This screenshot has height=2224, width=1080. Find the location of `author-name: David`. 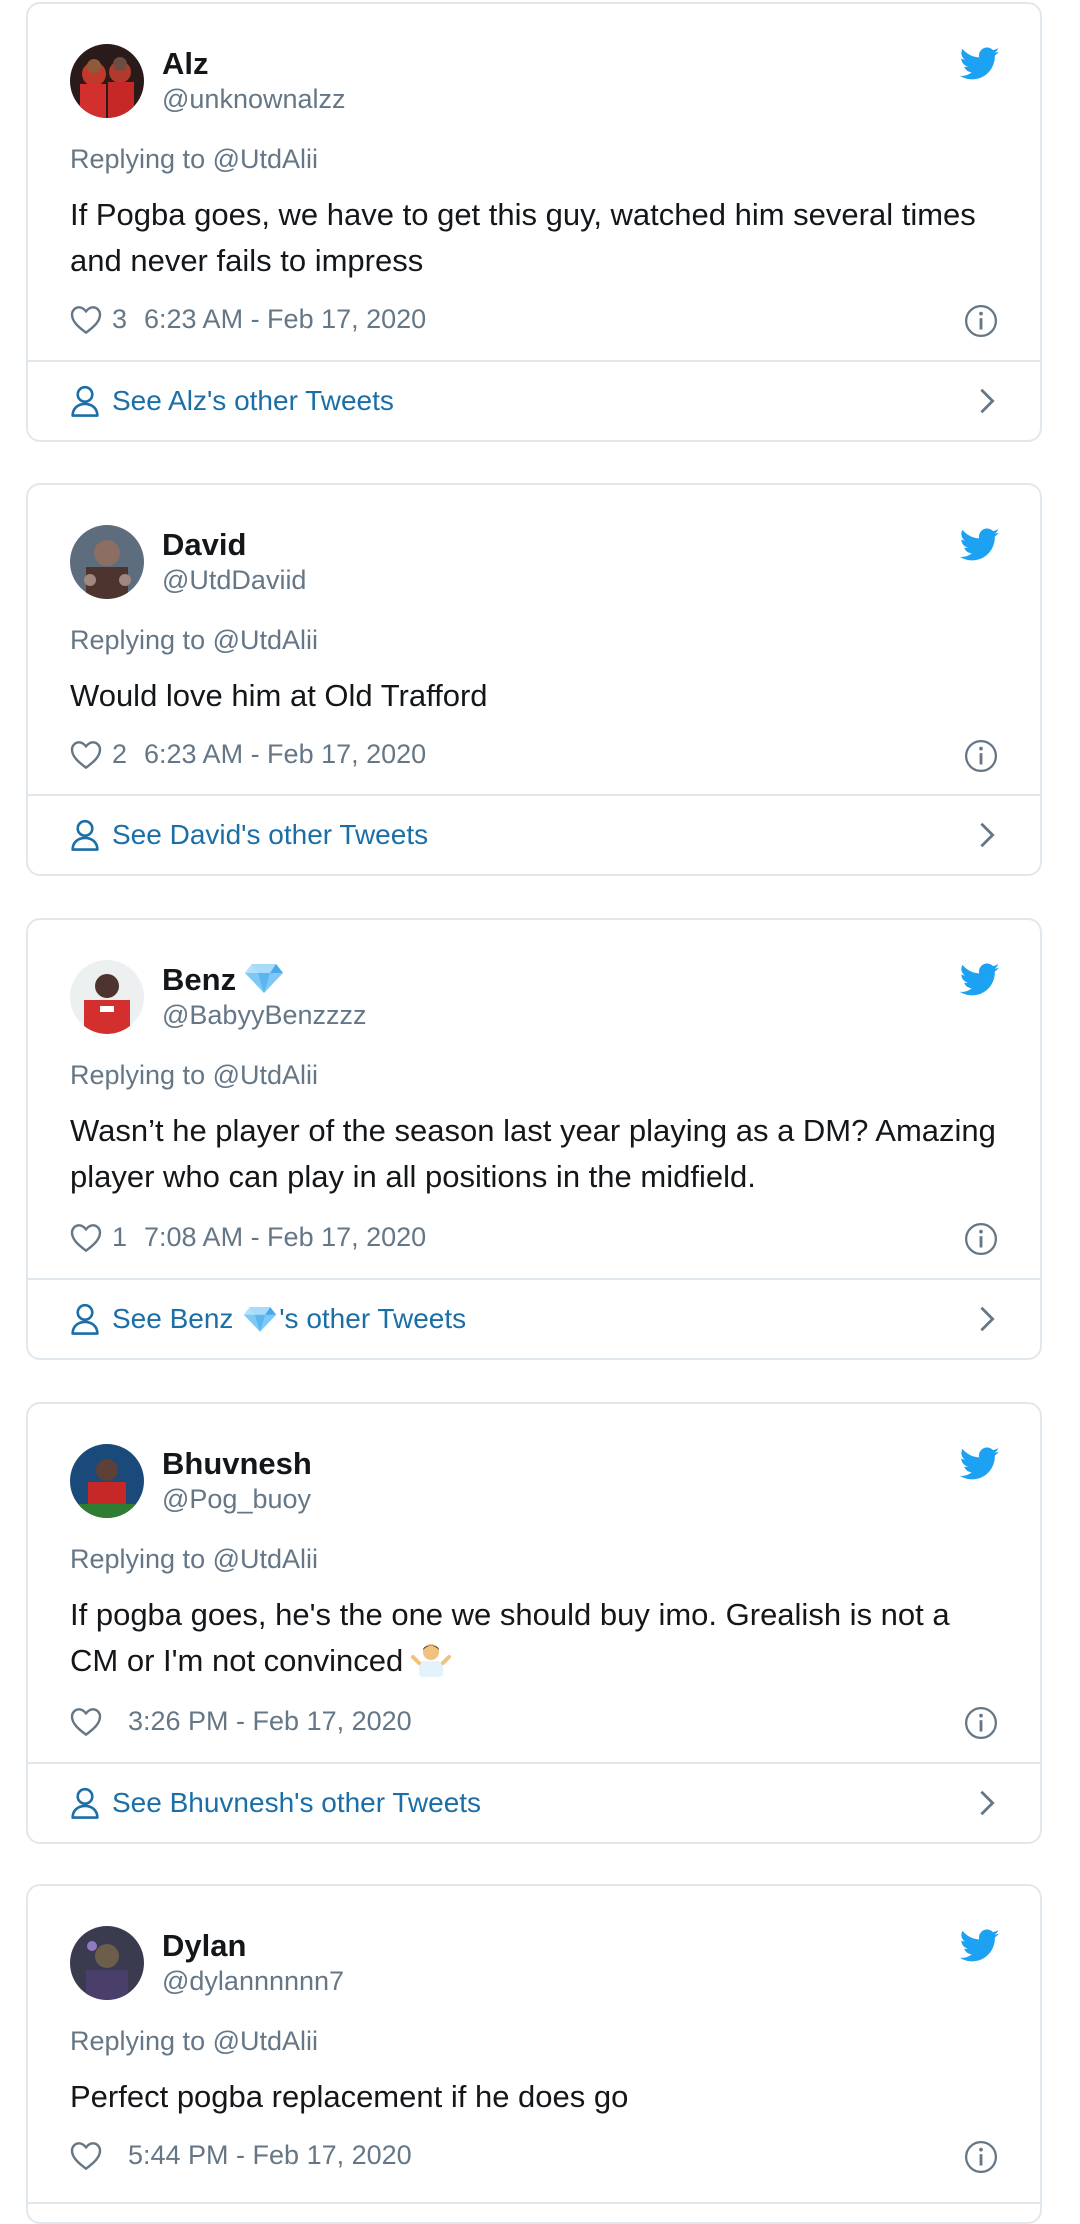

author-name: David is located at coordinates (204, 545).